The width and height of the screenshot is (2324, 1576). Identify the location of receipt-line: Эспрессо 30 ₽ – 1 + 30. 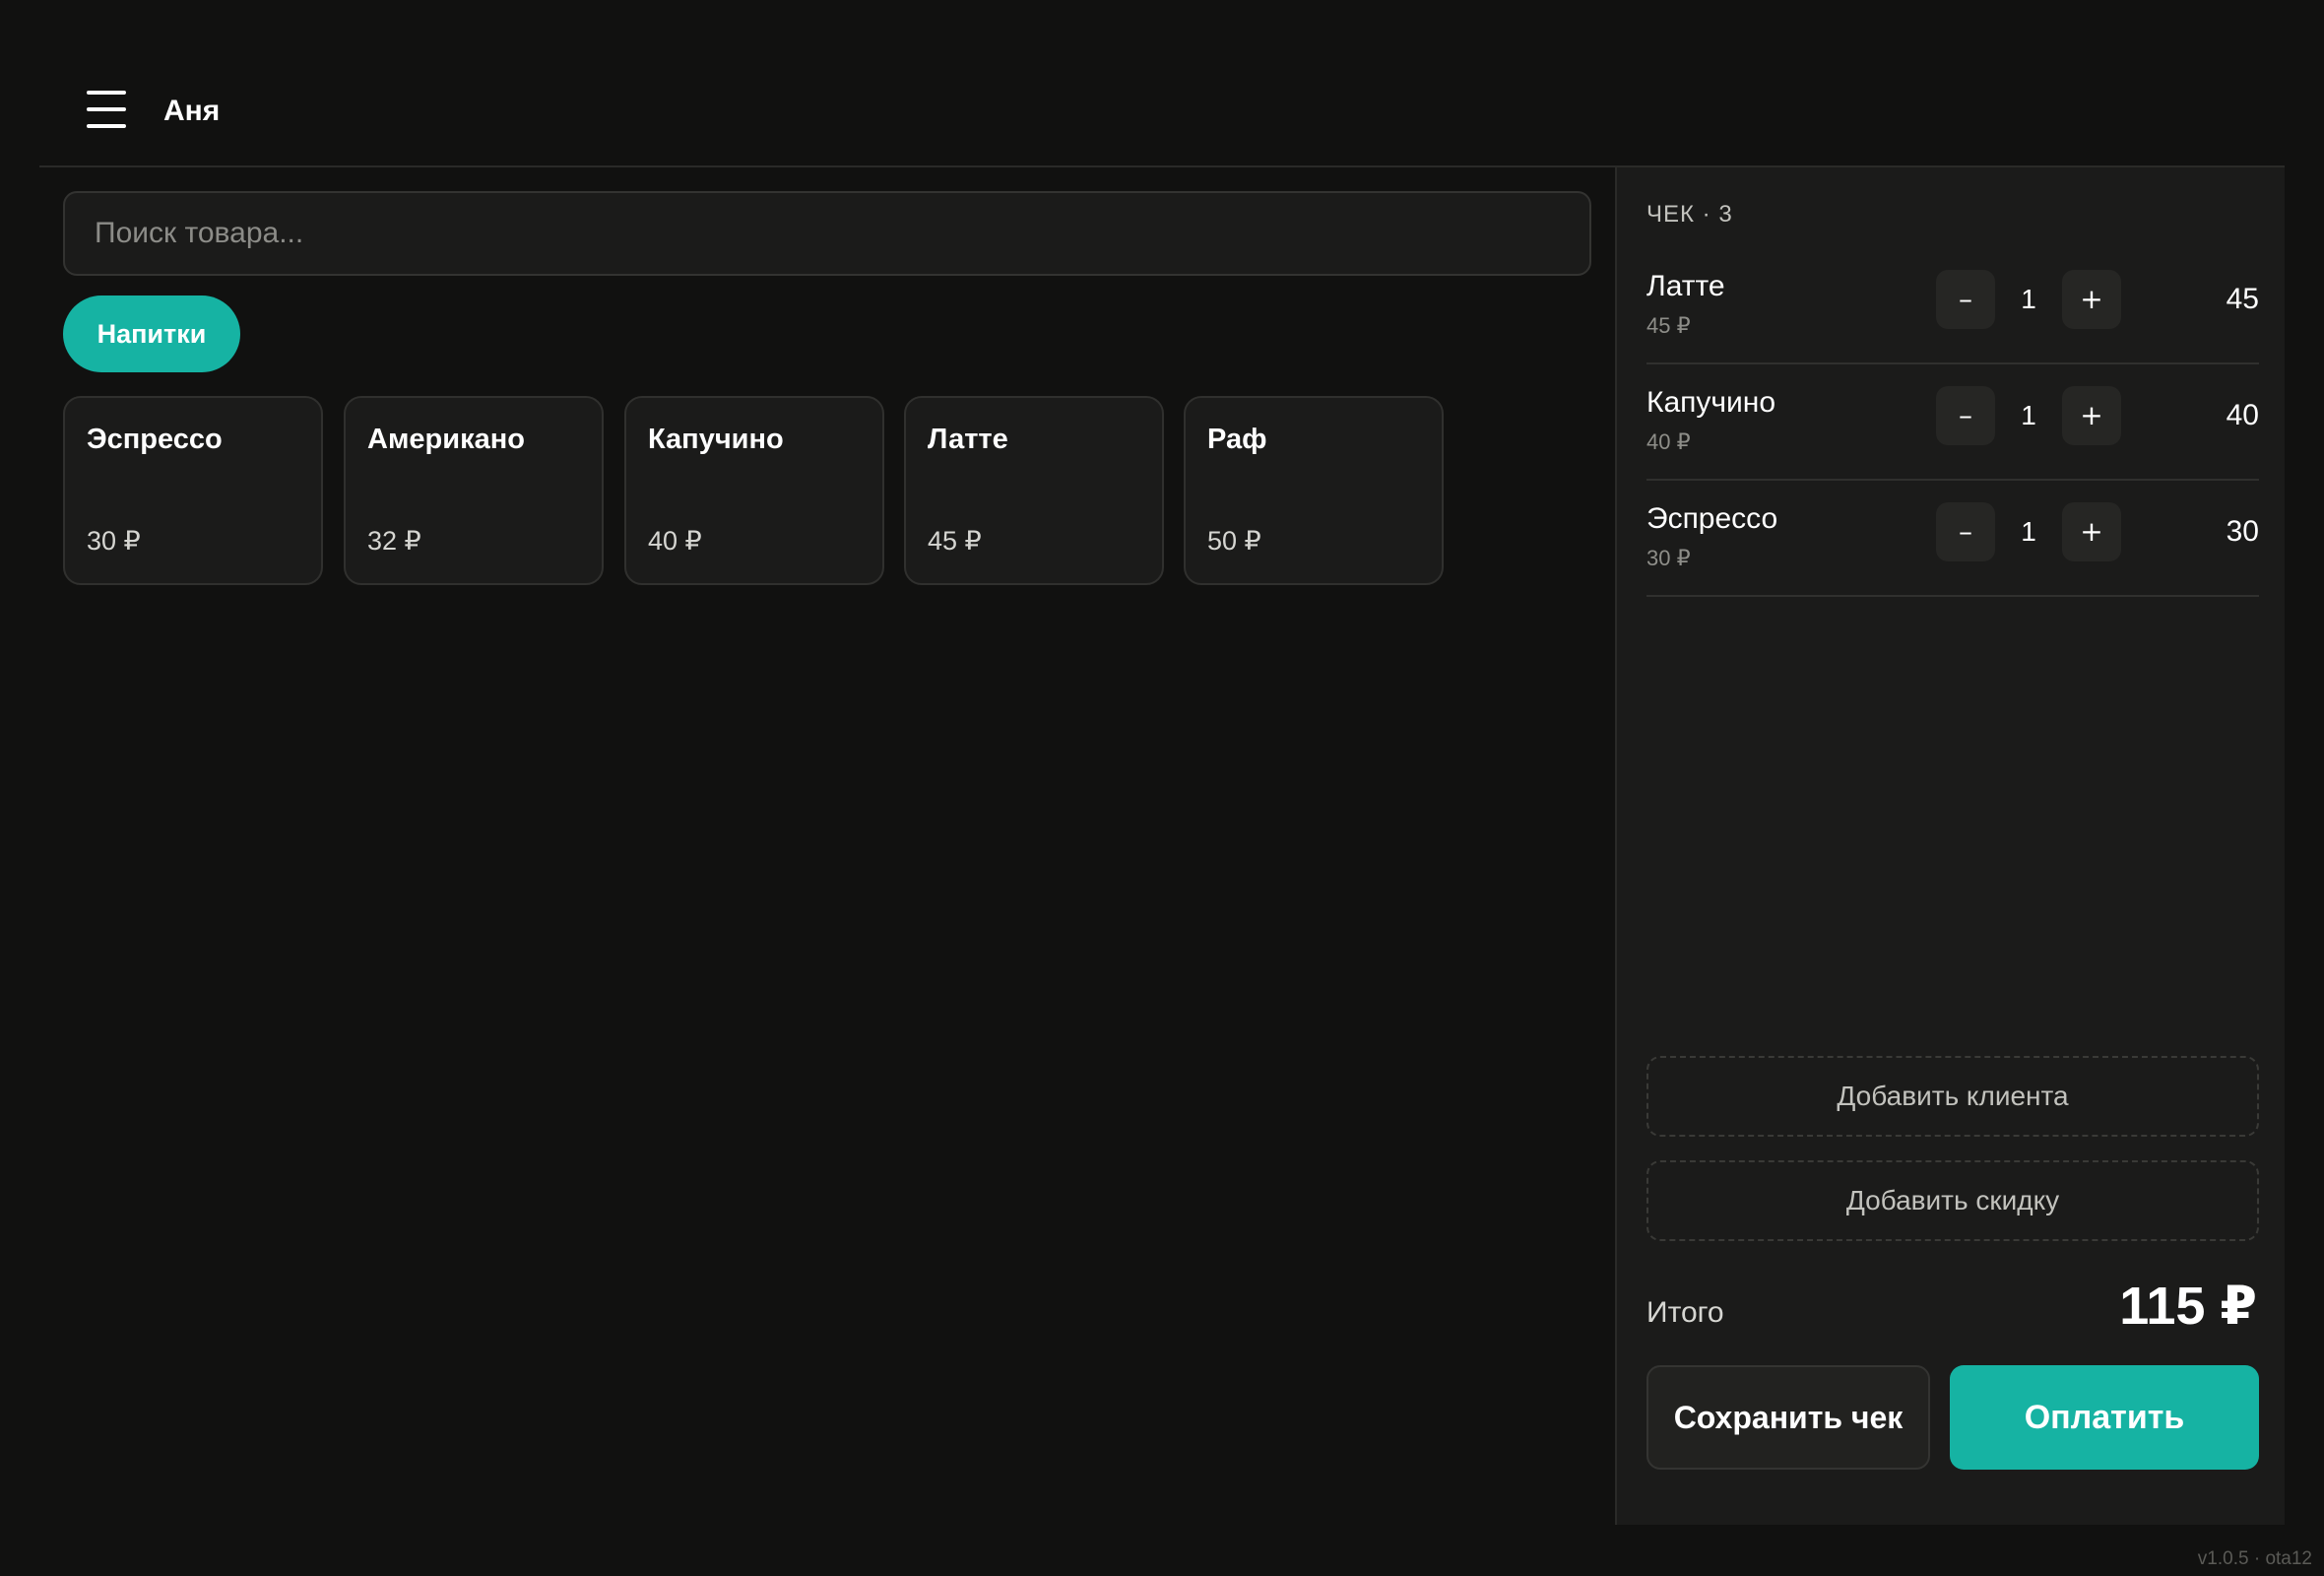
(1953, 539).